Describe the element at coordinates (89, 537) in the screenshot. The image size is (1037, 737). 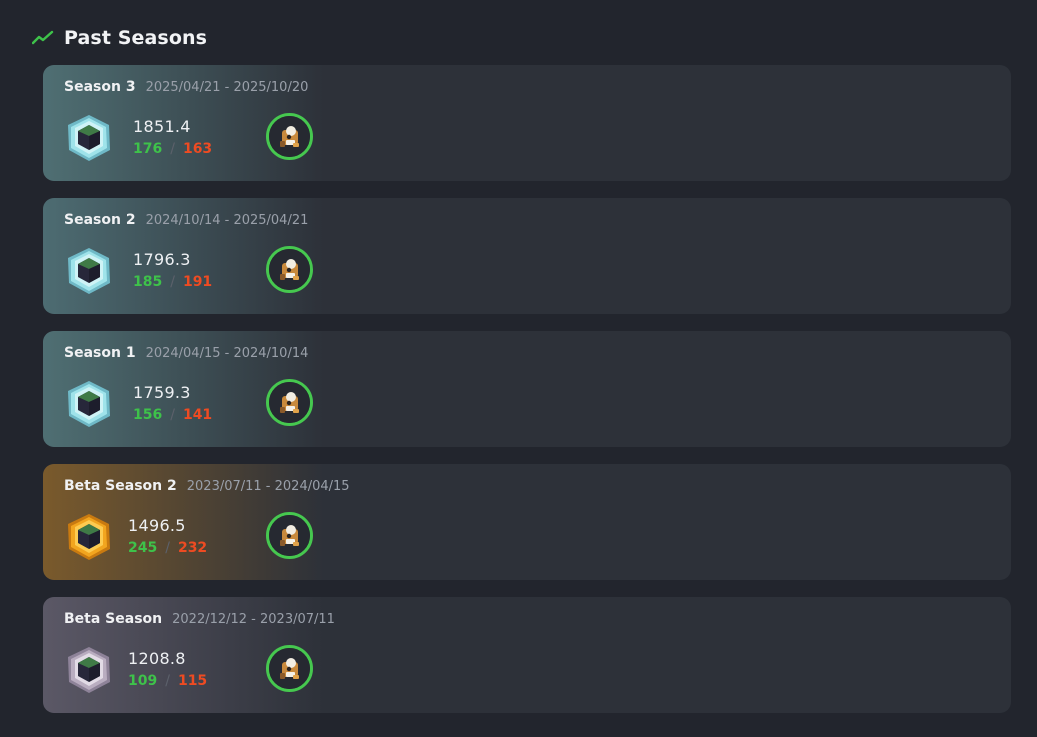
I see `gold-rank-icon` at that location.